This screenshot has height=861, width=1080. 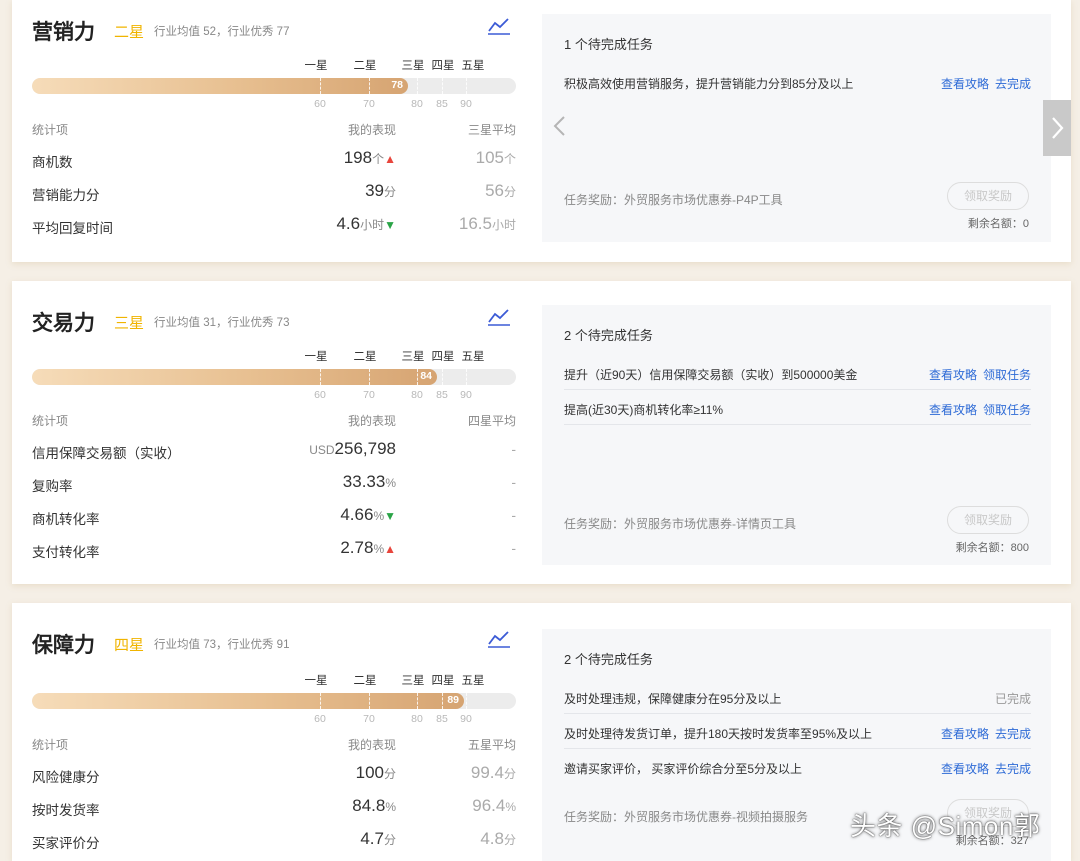 I want to click on watermark: 头条 @Simon郭, so click(x=945, y=826).